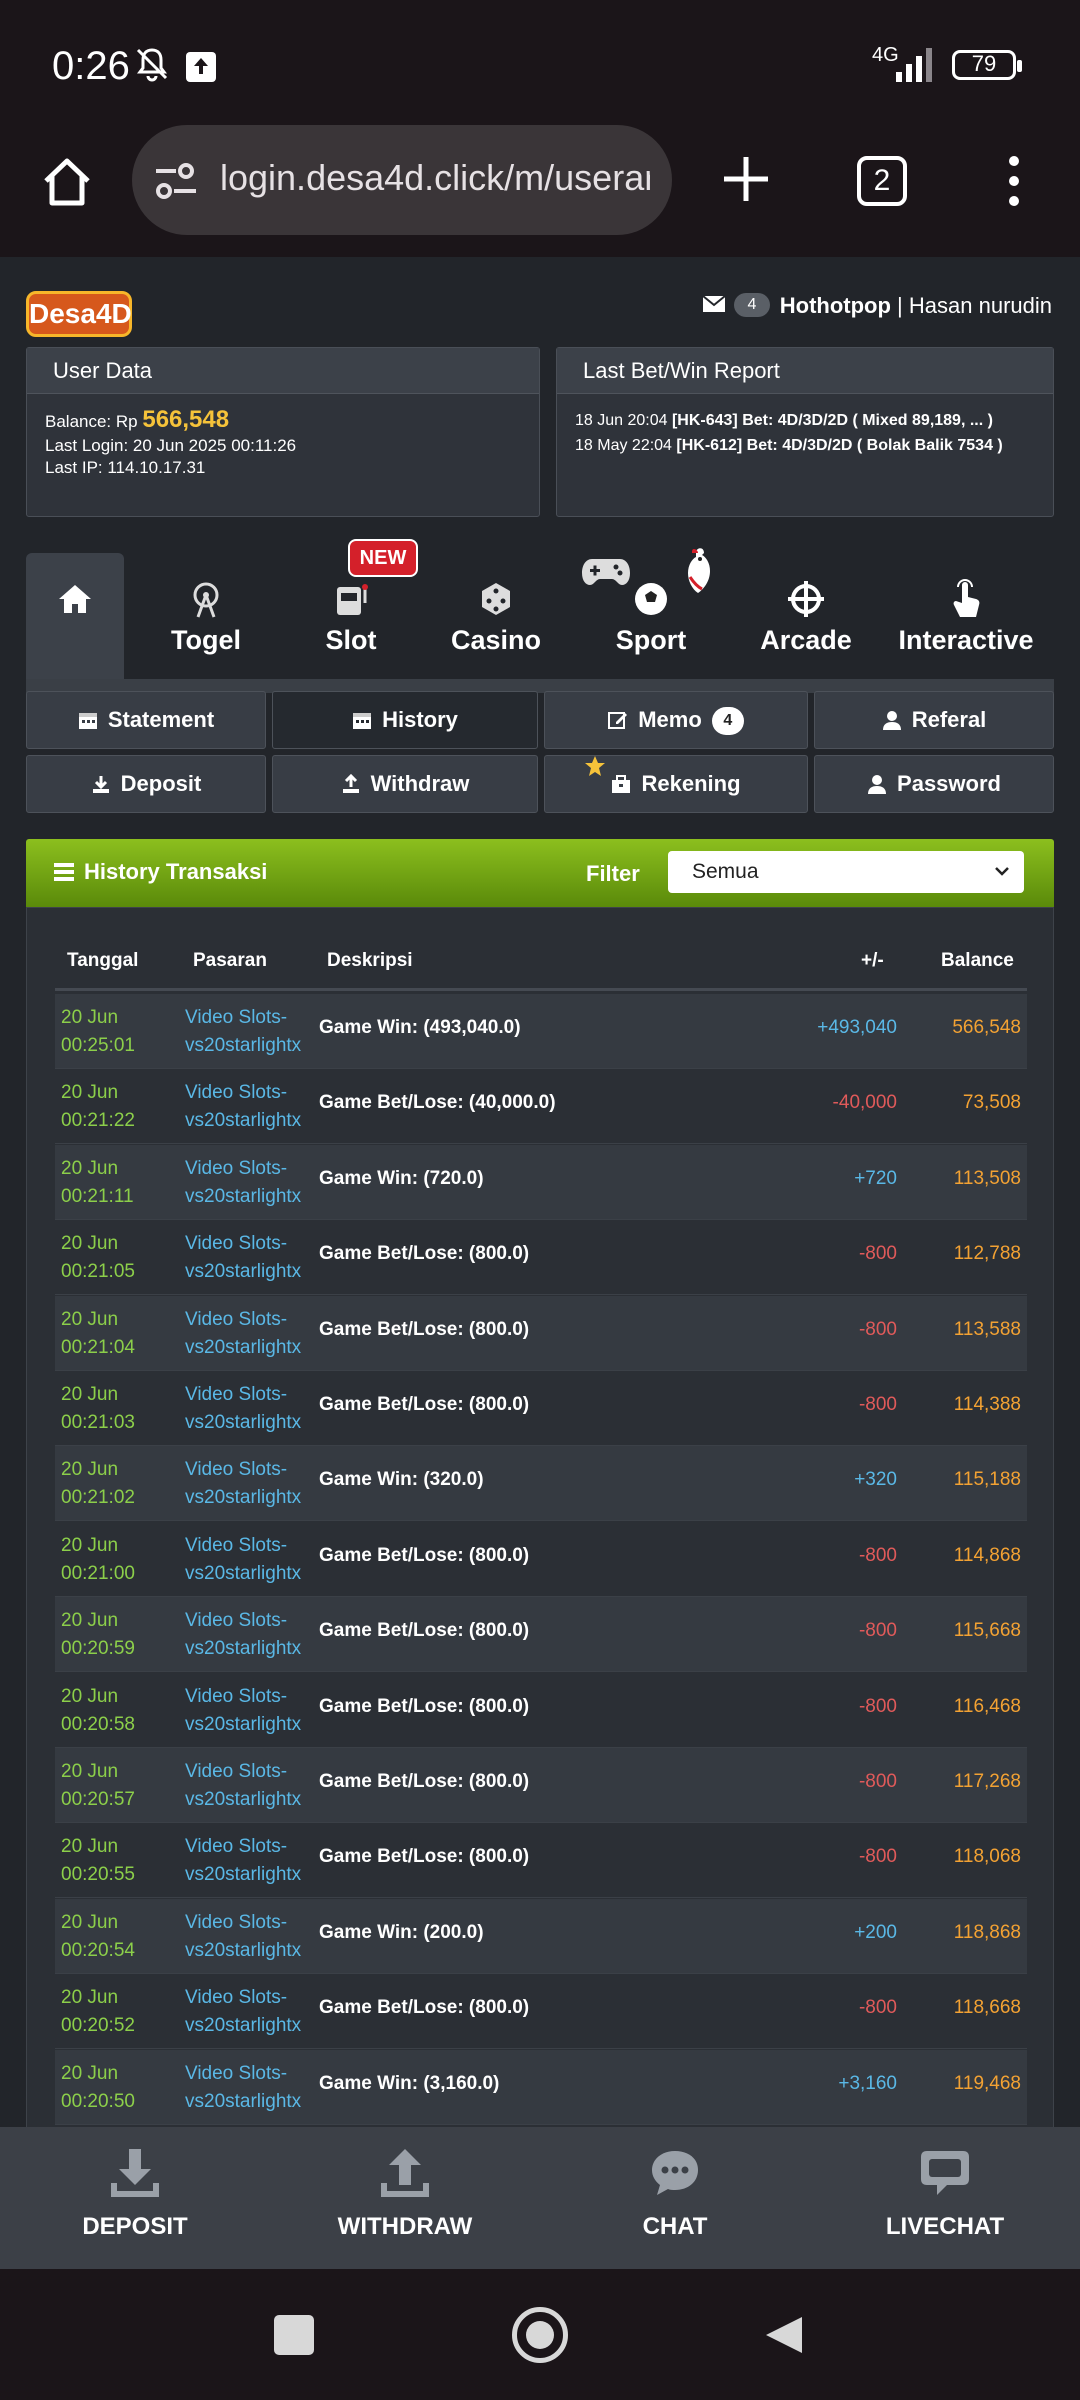  What do you see at coordinates (405, 2198) in the screenshot?
I see `bottom-withdraw-button: WITHDRAW` at bounding box center [405, 2198].